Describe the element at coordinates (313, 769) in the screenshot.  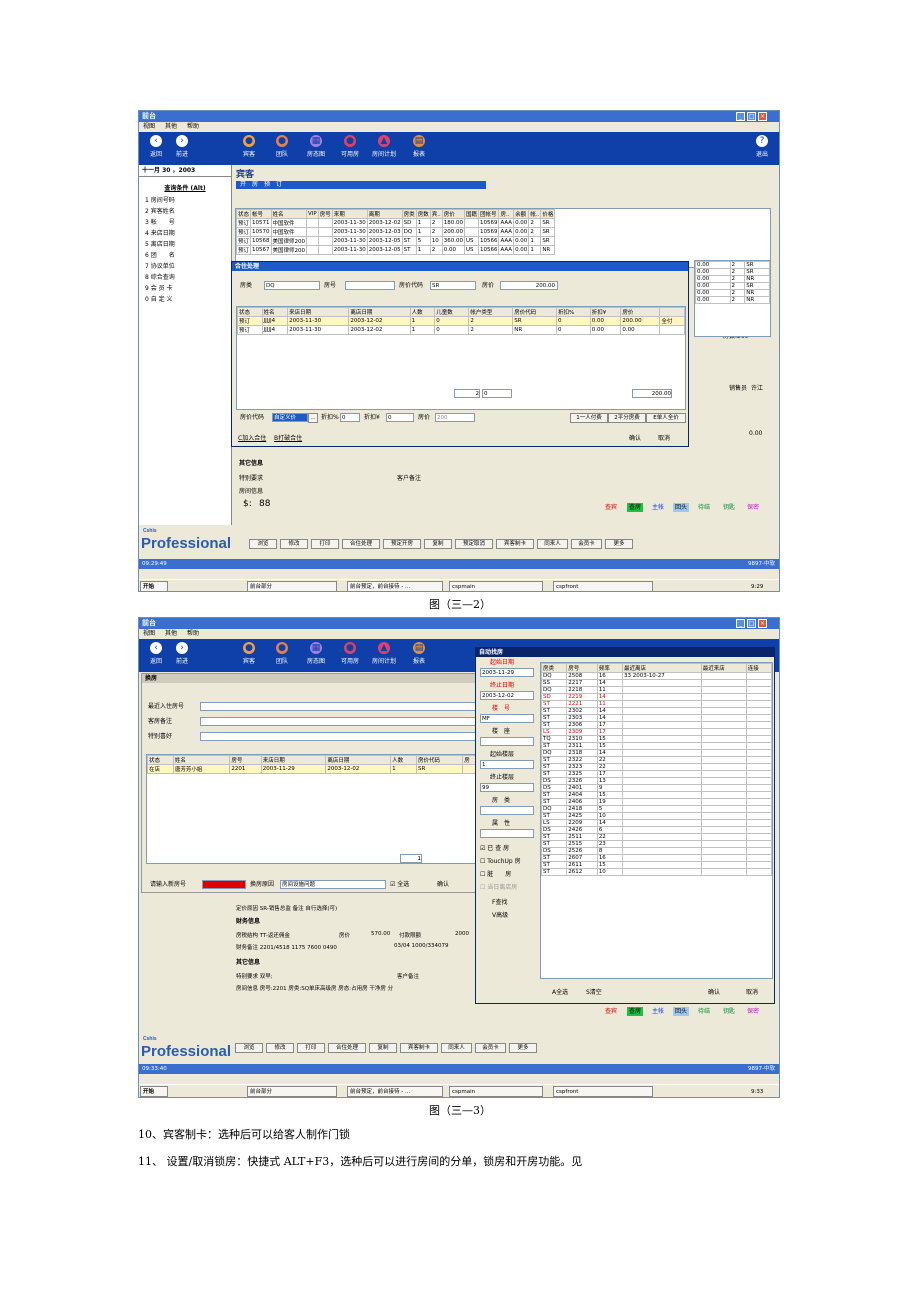
I see `table-row: 在店 唐芳芳小姐 2201 2003-11-29 2003-12-02 1 SR` at that location.